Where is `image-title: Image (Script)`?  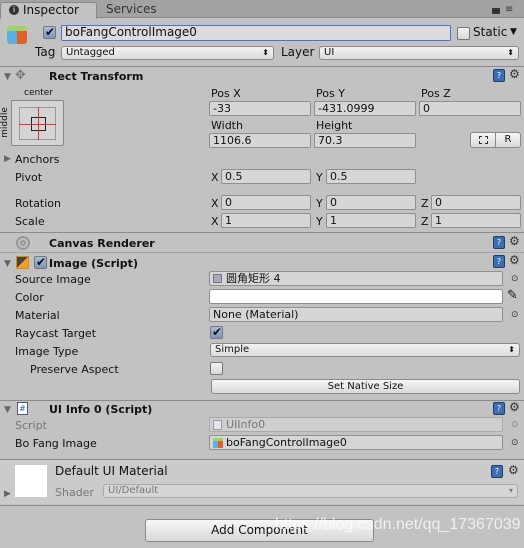
image-title: Image (Script) is located at coordinates (93, 263).